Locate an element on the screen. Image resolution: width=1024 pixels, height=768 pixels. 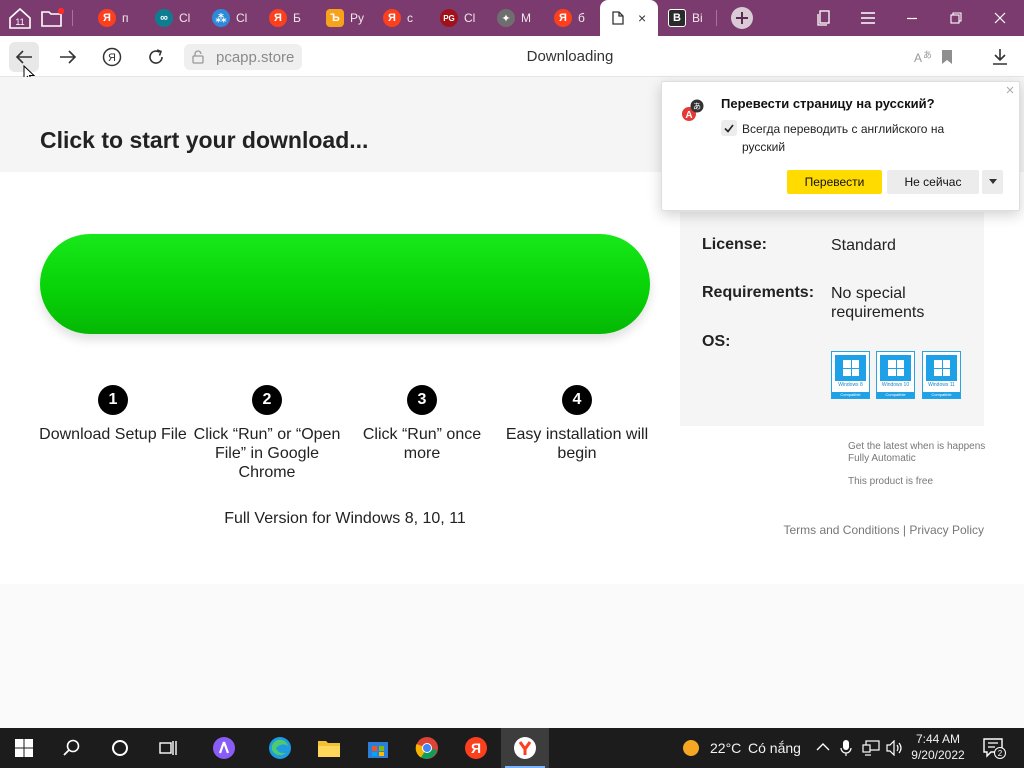
yandex-app-button: Я is located at coordinates (476, 748).